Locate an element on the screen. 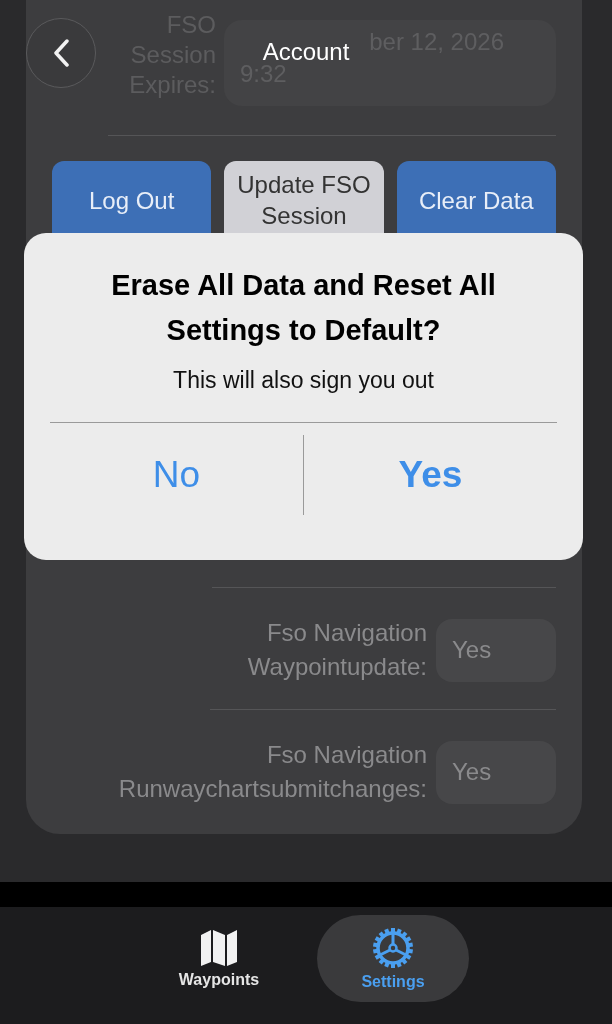 This screenshot has height=1024, width=612. tab: Settings is located at coordinates (393, 958).